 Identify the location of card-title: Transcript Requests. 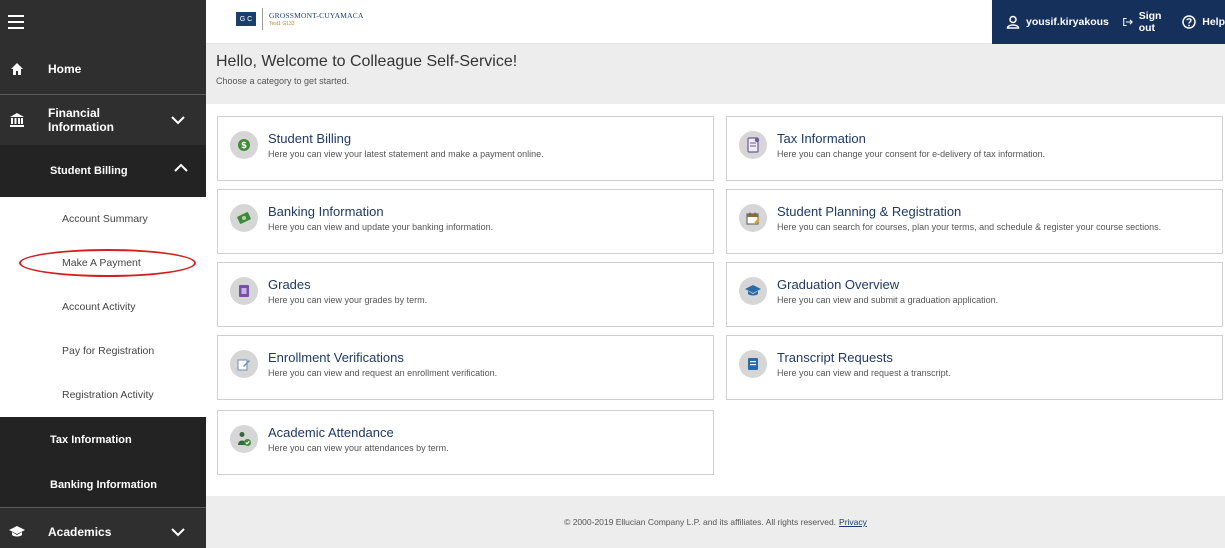
(835, 357).